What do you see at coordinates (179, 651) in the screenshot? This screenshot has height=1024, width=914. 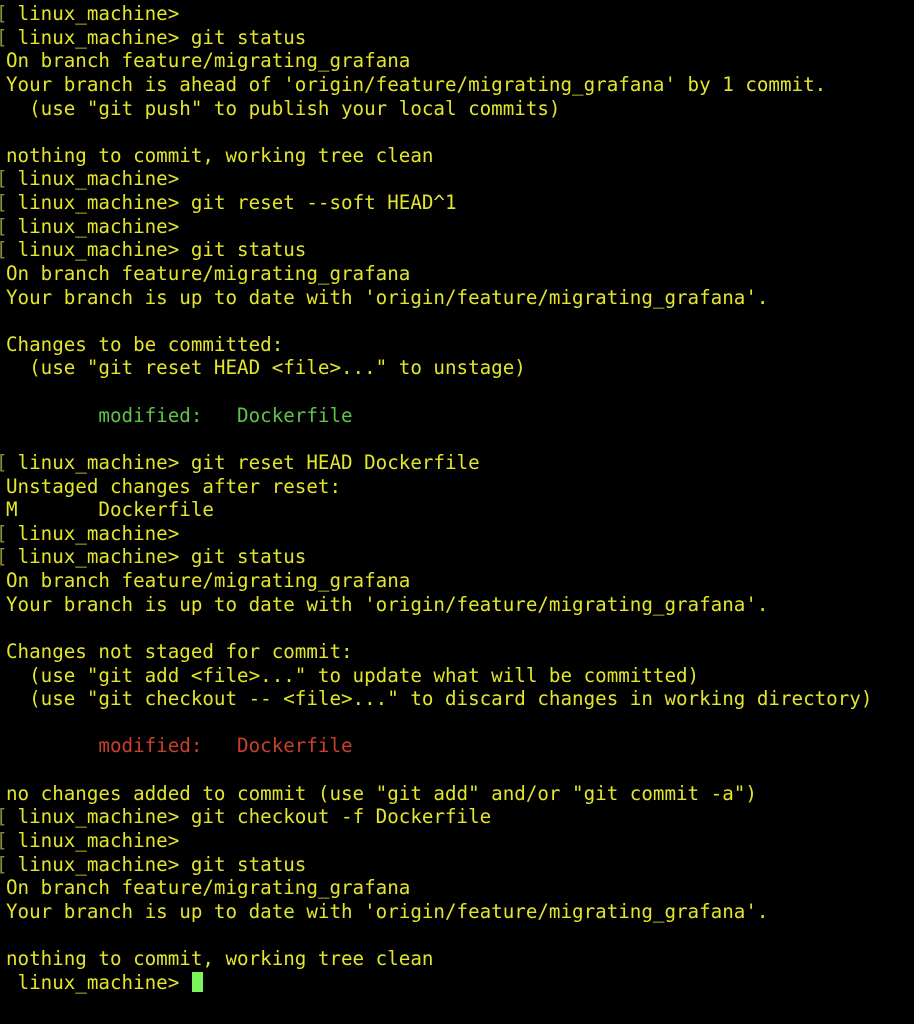 I see `output-text: Changes not staged for commit:` at bounding box center [179, 651].